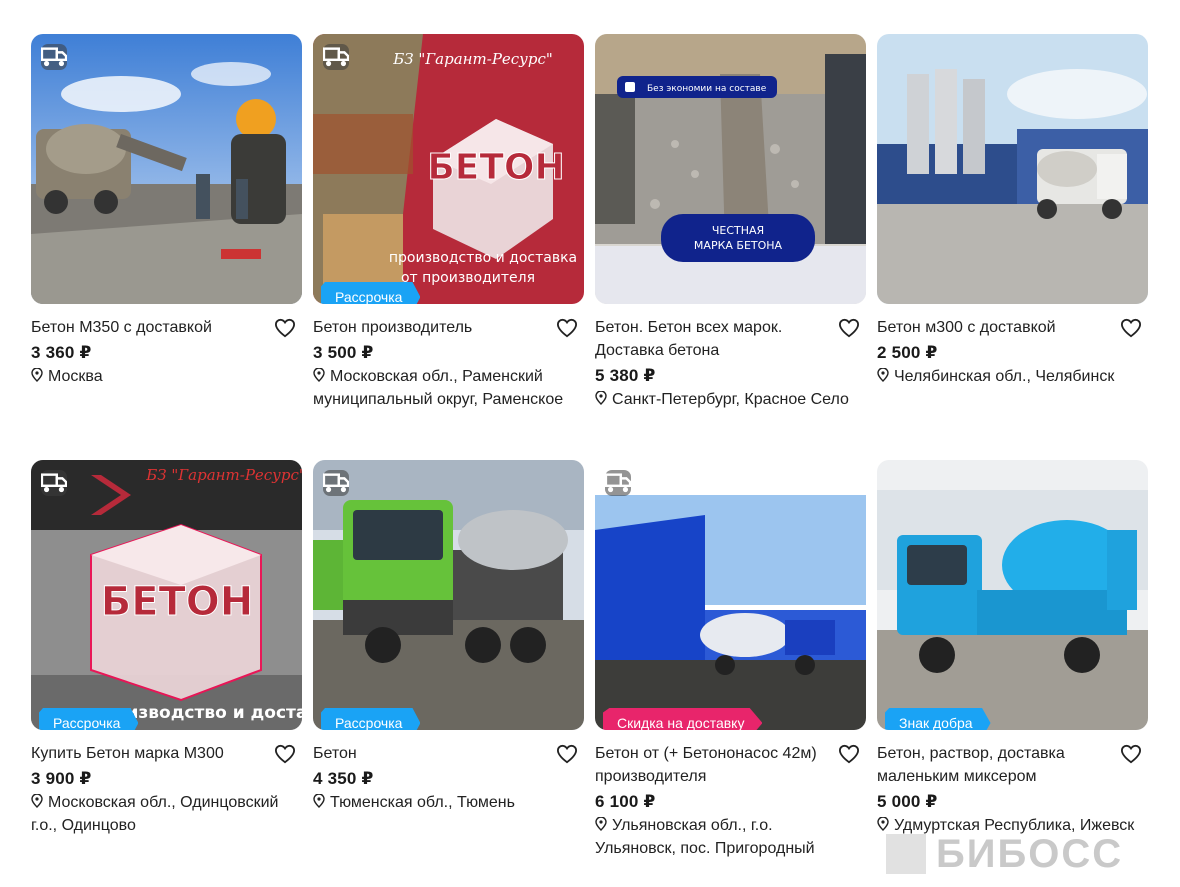  Describe the element at coordinates (907, 352) in the screenshot. I see `listing-price: 2 500 ₽` at that location.